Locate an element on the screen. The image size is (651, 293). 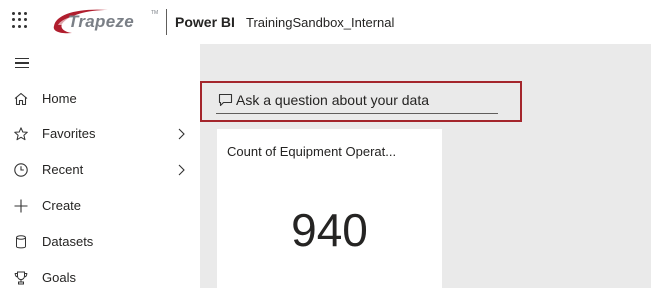
qa-input: Ask a question about your data is located at coordinates (357, 101).